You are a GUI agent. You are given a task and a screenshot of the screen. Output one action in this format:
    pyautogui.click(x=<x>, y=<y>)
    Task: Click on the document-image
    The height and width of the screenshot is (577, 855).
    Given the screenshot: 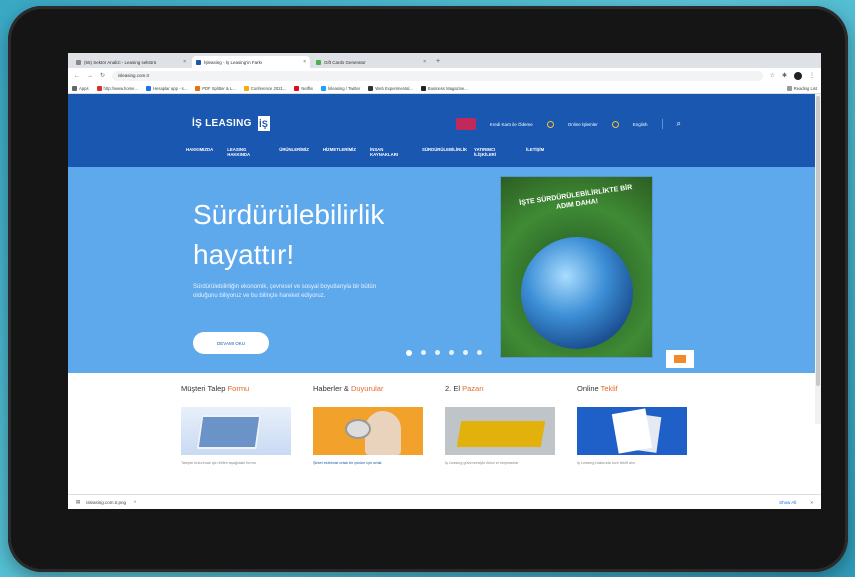 What is the action you would take?
    pyautogui.click(x=632, y=431)
    